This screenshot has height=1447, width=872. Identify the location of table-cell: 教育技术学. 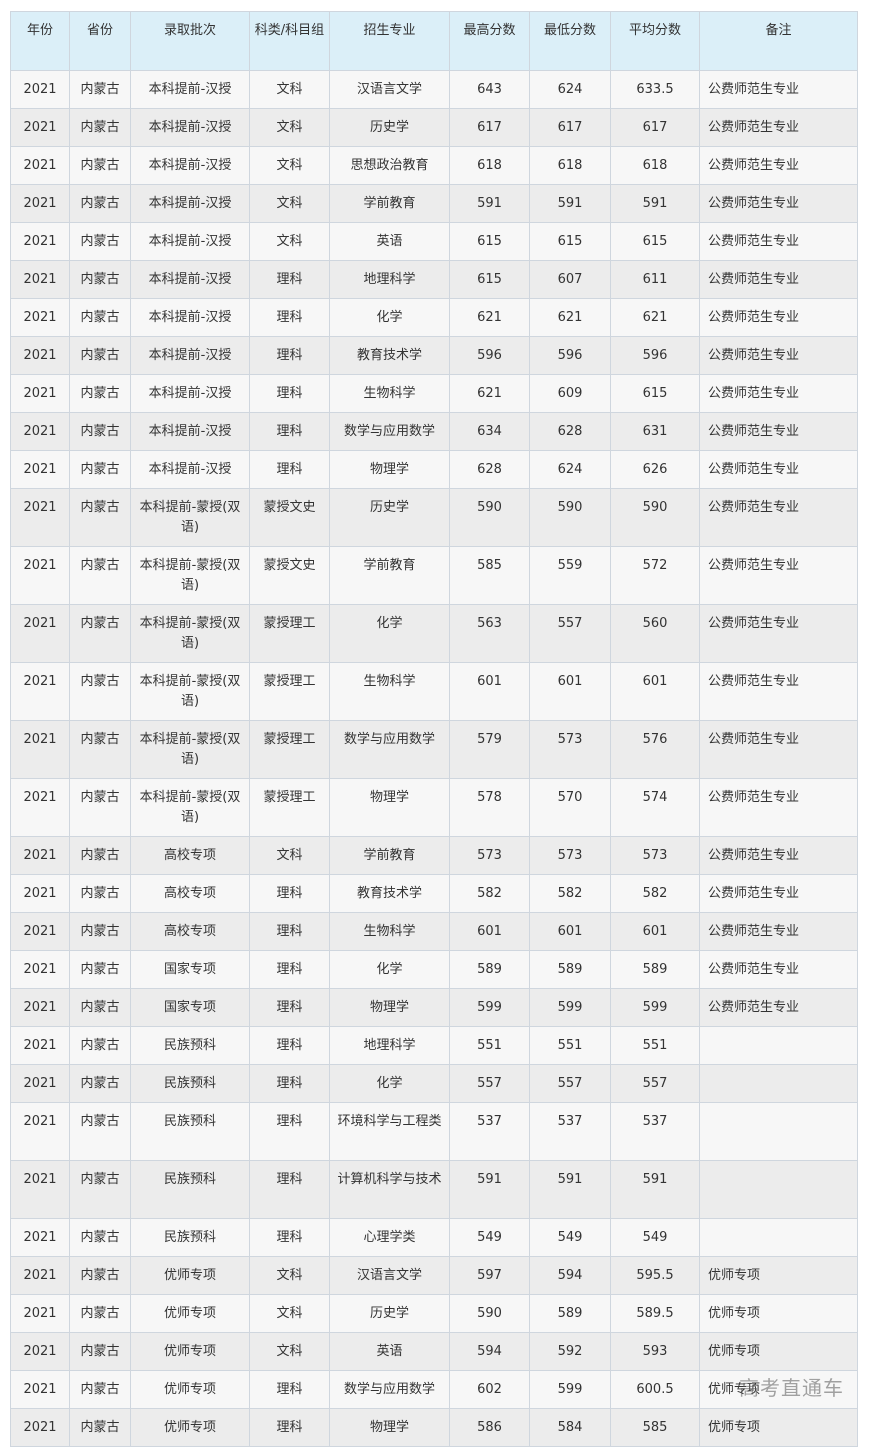
(389, 893).